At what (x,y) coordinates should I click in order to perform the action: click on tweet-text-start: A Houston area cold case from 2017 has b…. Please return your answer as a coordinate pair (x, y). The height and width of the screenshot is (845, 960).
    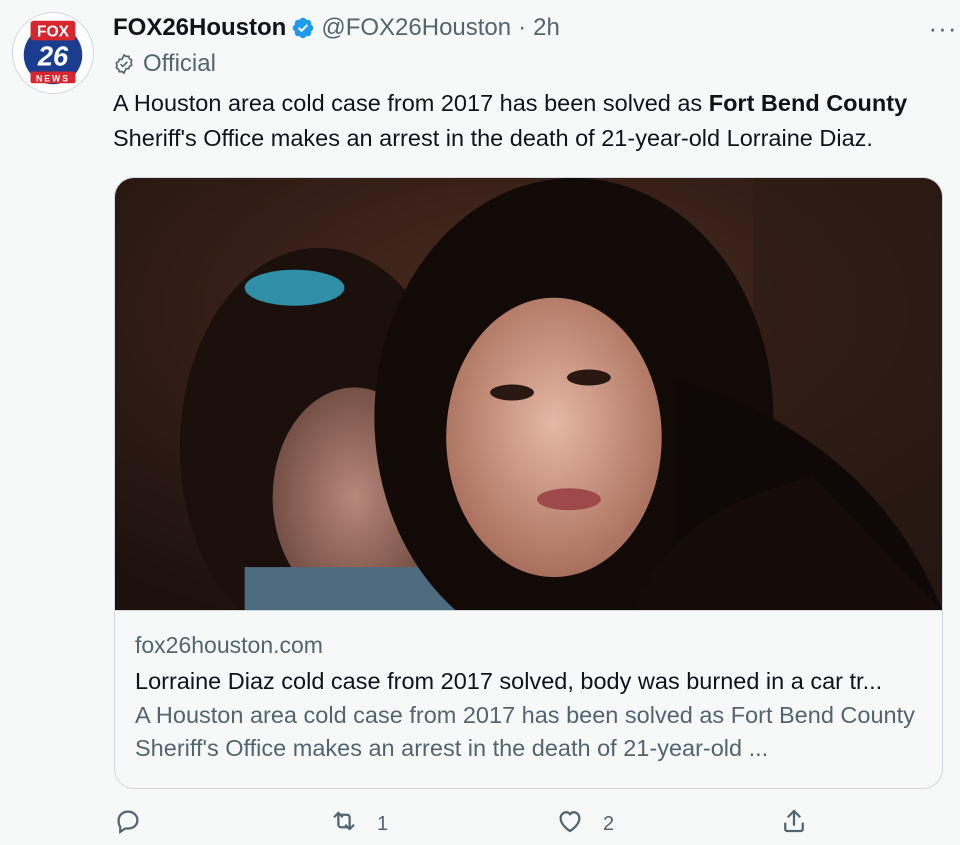
    Looking at the image, I should click on (411, 103).